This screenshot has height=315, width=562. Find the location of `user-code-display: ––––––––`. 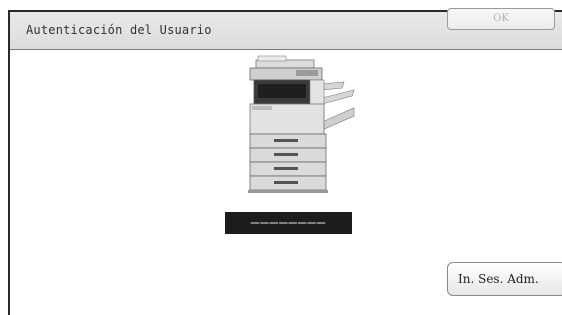

user-code-display: –––––––– is located at coordinates (288, 223).